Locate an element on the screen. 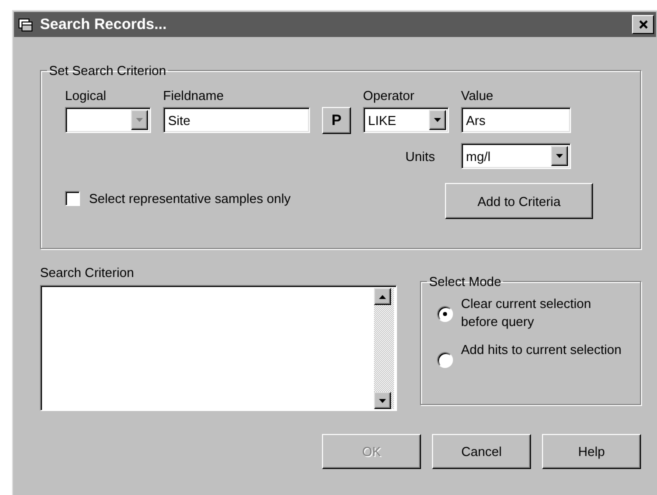  pick-button: P is located at coordinates (336, 120).